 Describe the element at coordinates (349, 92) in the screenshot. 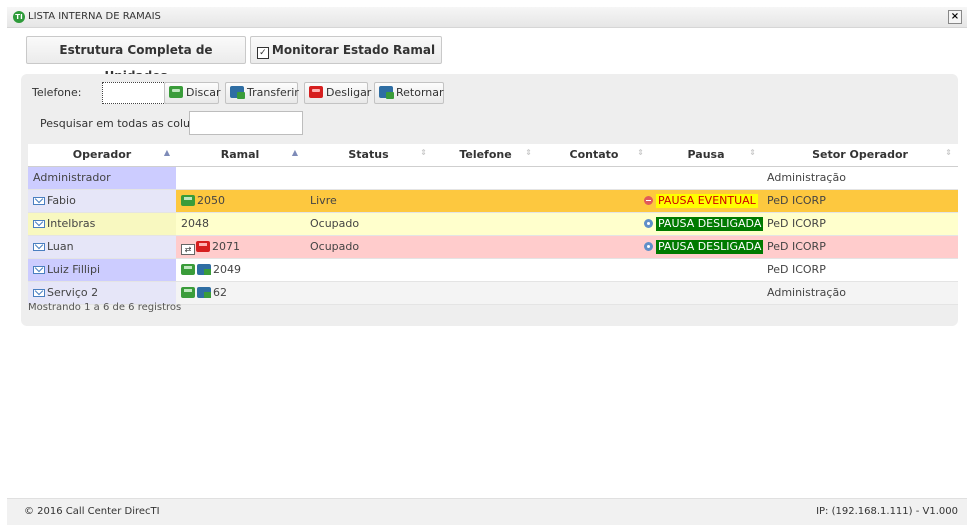

I see `desligar-label: Desligar` at that location.